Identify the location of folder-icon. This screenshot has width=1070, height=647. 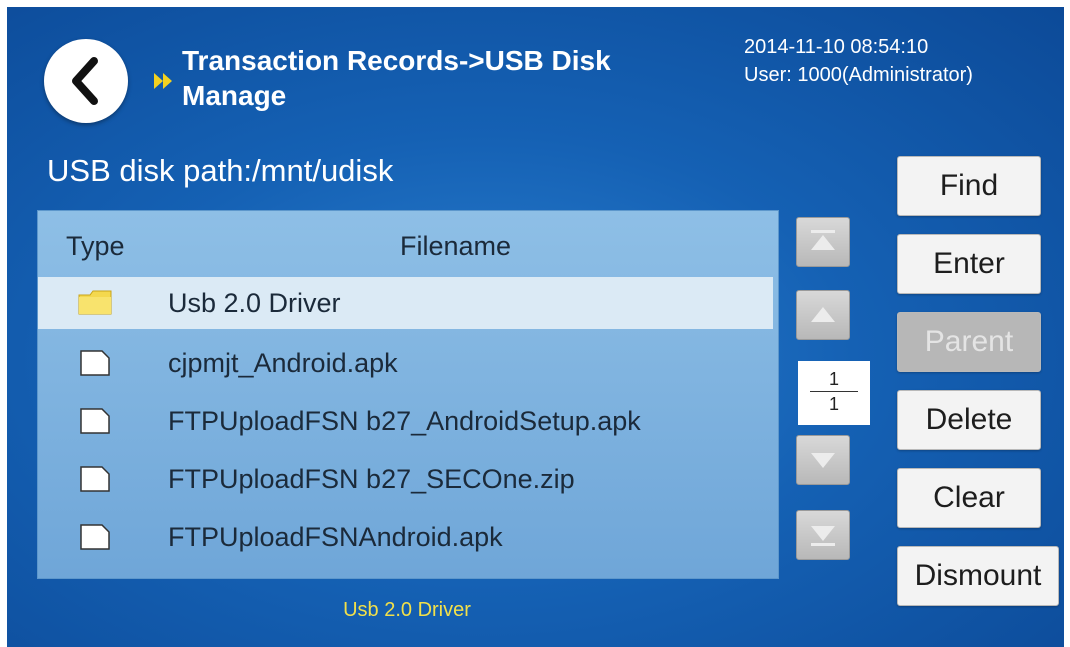
(95, 302).